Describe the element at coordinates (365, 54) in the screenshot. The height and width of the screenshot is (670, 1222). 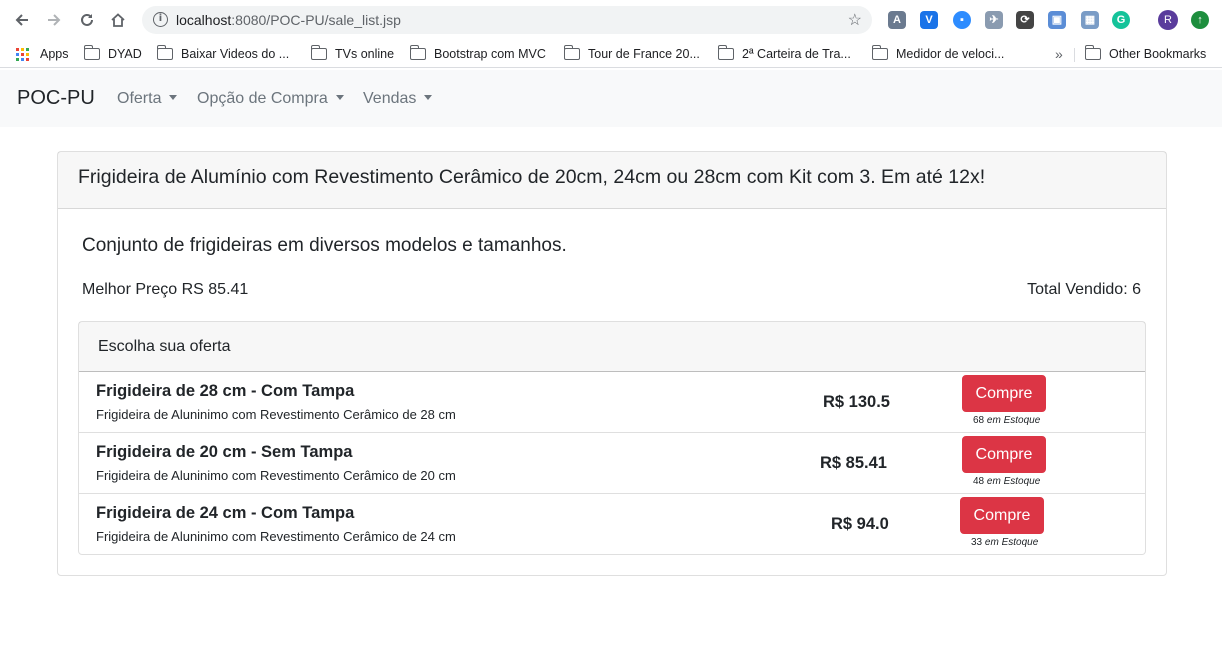
I see `bookmark-label: TVs online` at that location.